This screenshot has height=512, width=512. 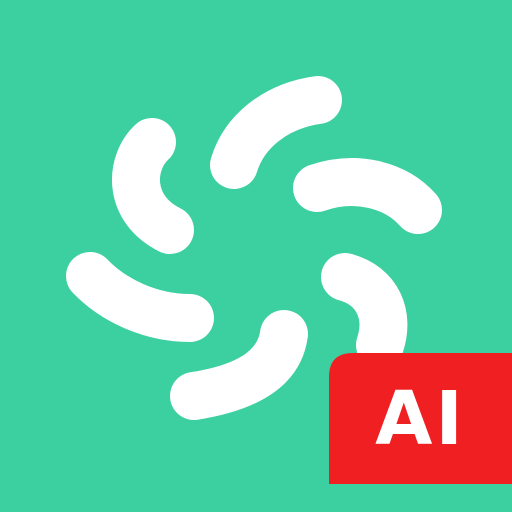 What do you see at coordinates (420, 418) in the screenshot?
I see `ai-badge-label: AI` at bounding box center [420, 418].